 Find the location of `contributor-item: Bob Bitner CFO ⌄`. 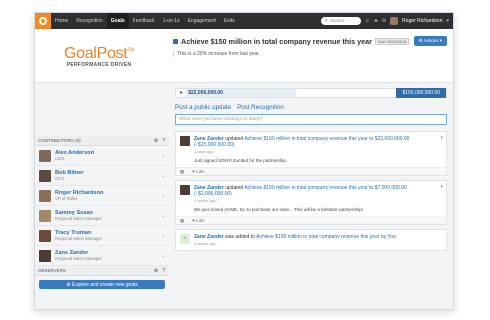

contributor-item: Bob Bitner CFO ⌄ is located at coordinates (102, 176).